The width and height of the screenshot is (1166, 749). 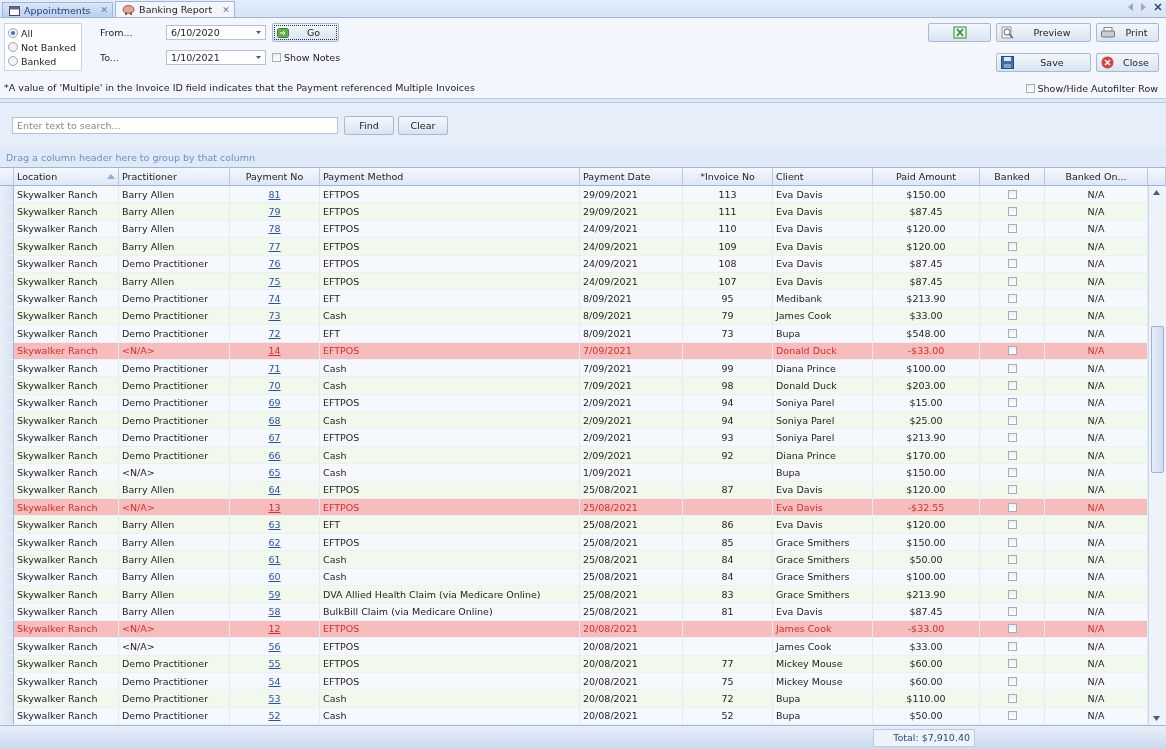 What do you see at coordinates (274, 385) in the screenshot?
I see `payment-link: 70` at bounding box center [274, 385].